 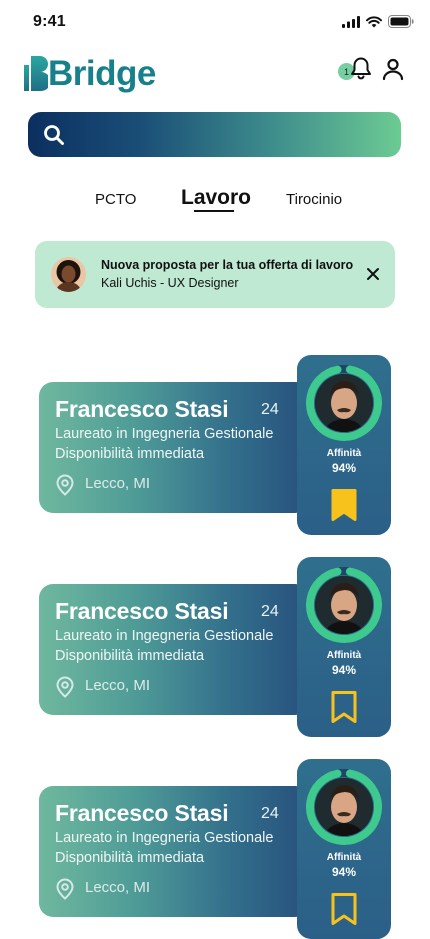 I want to click on tab-tirocinio: Tirocinio, so click(x=314, y=199).